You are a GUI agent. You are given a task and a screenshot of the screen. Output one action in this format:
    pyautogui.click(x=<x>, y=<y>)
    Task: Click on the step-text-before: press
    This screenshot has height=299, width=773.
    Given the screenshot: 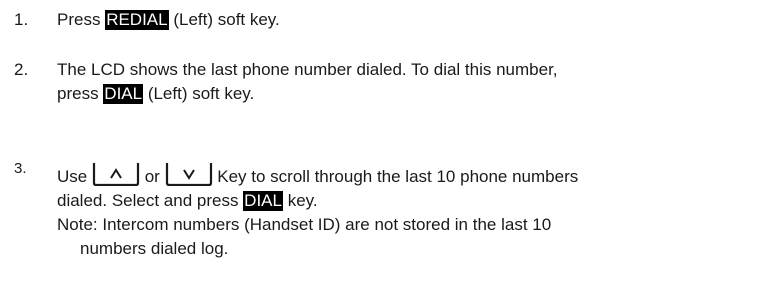 What is the action you would take?
    pyautogui.click(x=80, y=93)
    